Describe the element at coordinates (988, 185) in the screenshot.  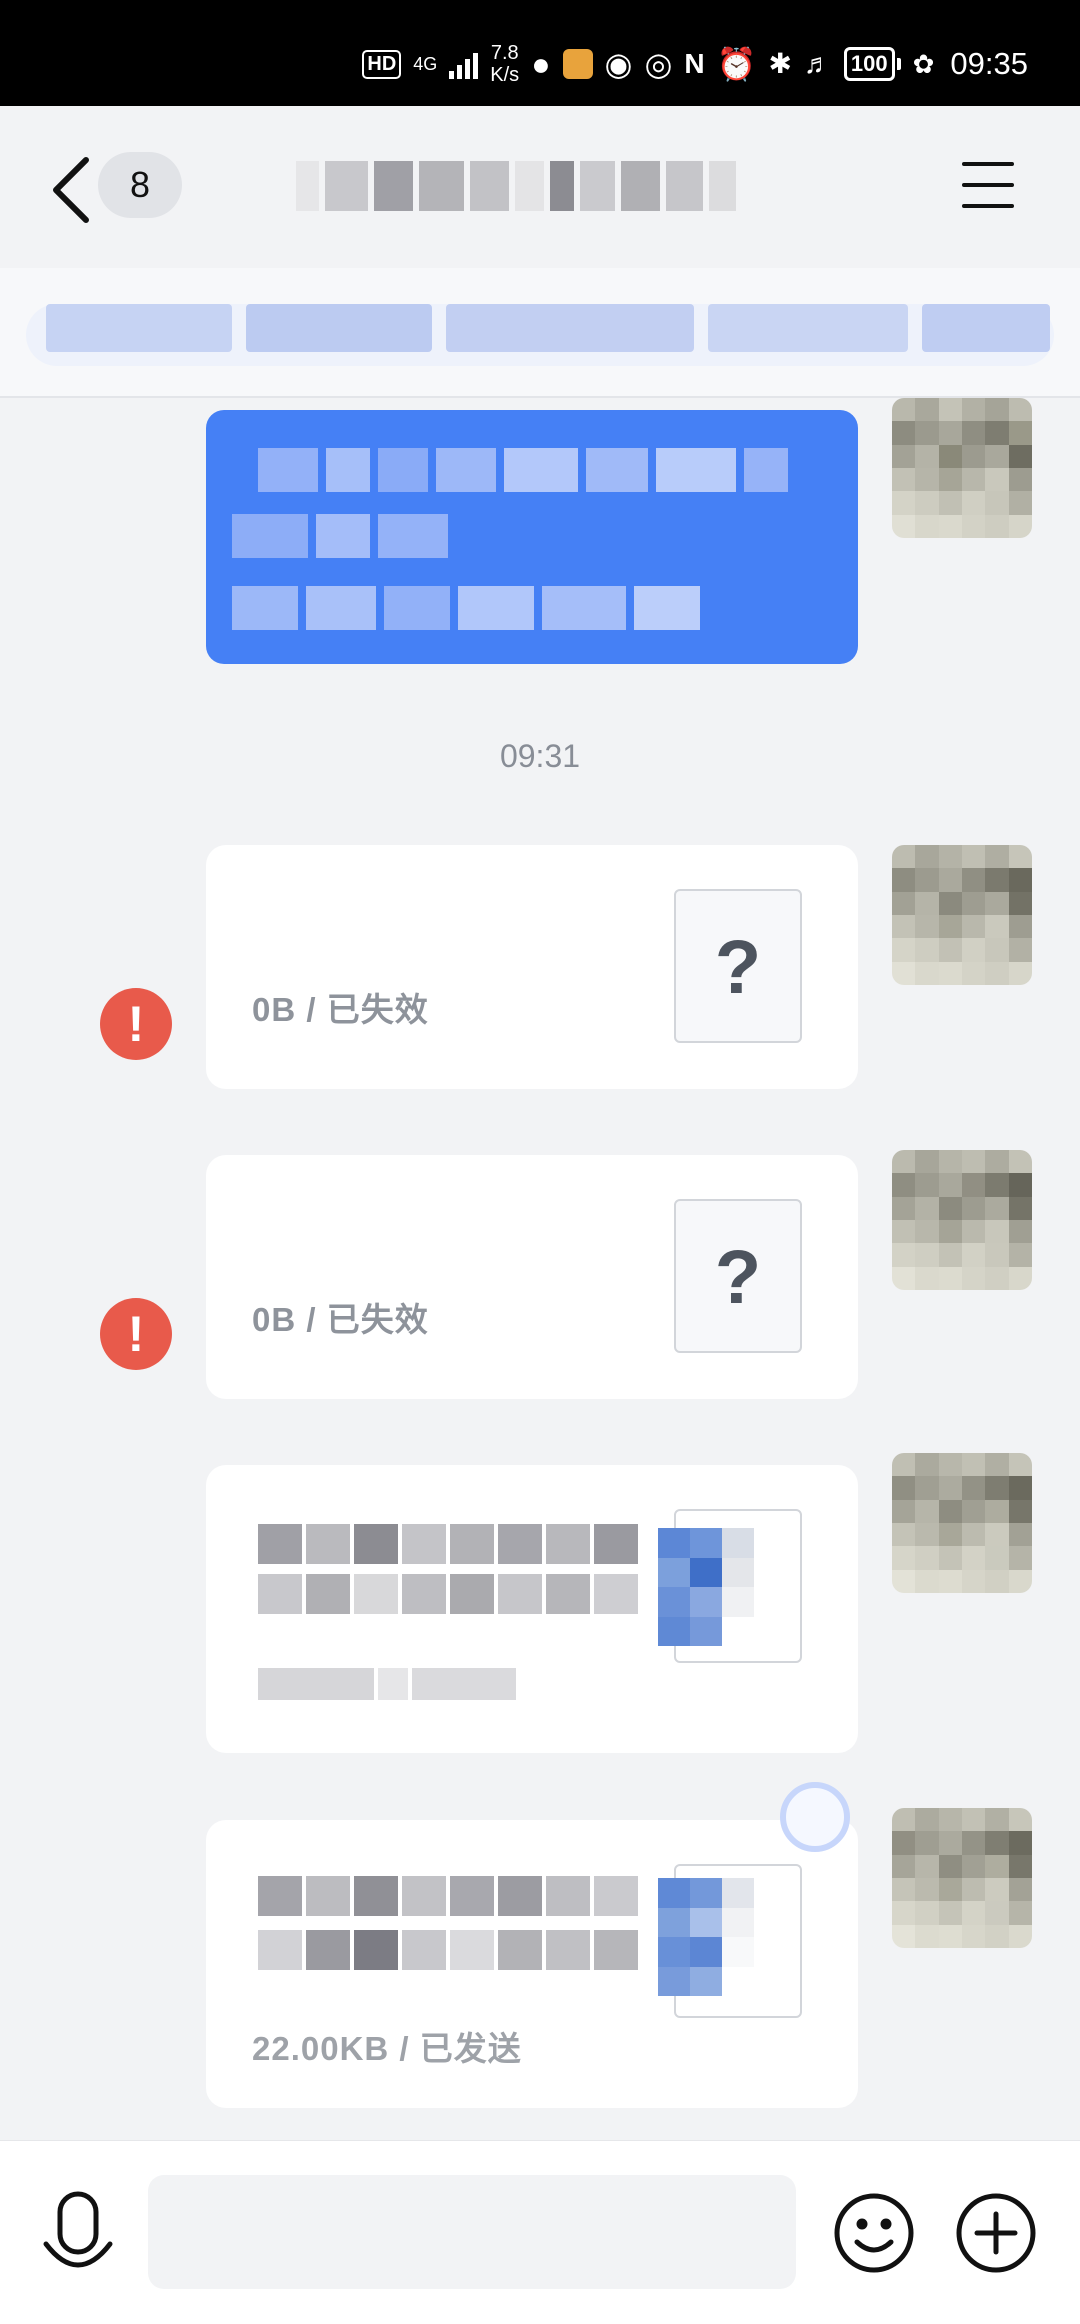
I see `menu-button` at that location.